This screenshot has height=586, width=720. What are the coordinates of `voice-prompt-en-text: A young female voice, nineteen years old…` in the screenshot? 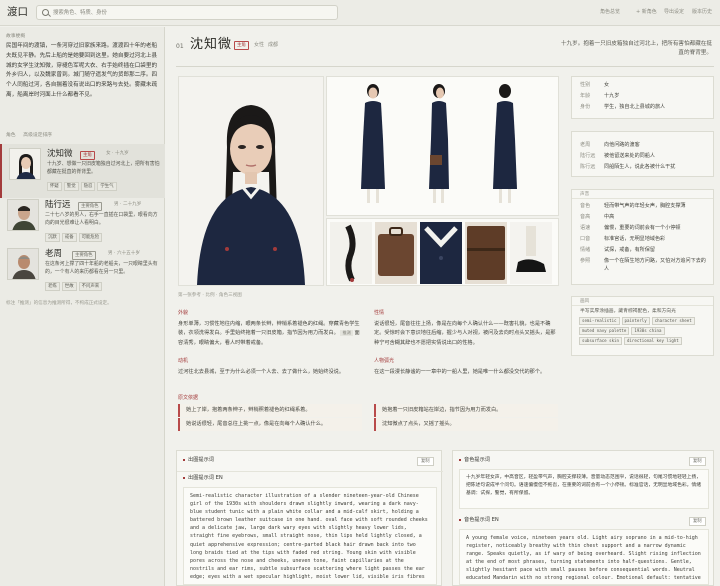 It's located at (584, 557).